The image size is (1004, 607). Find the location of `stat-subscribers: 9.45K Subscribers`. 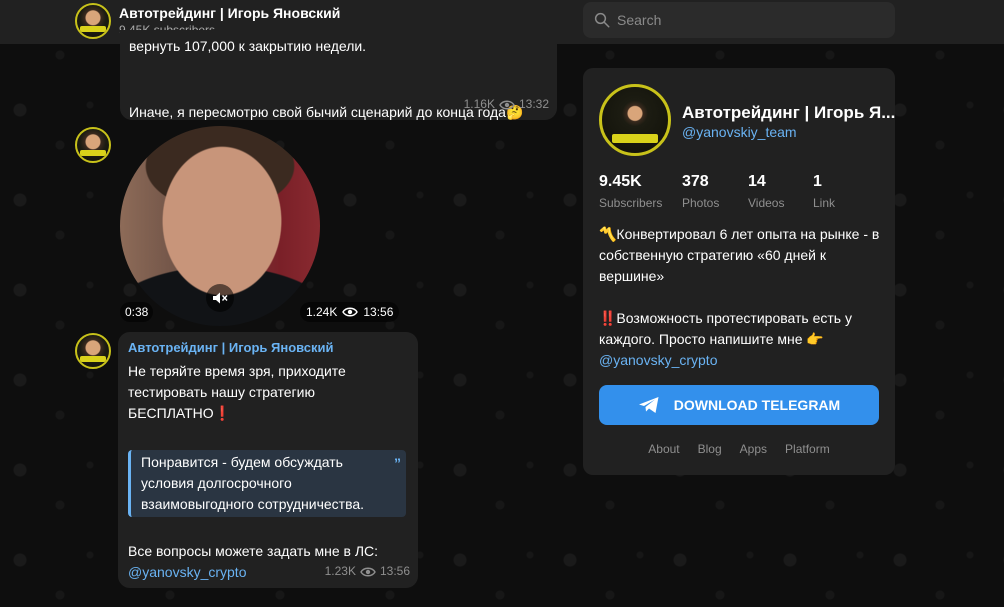

stat-subscribers: 9.45K Subscribers is located at coordinates (630, 191).